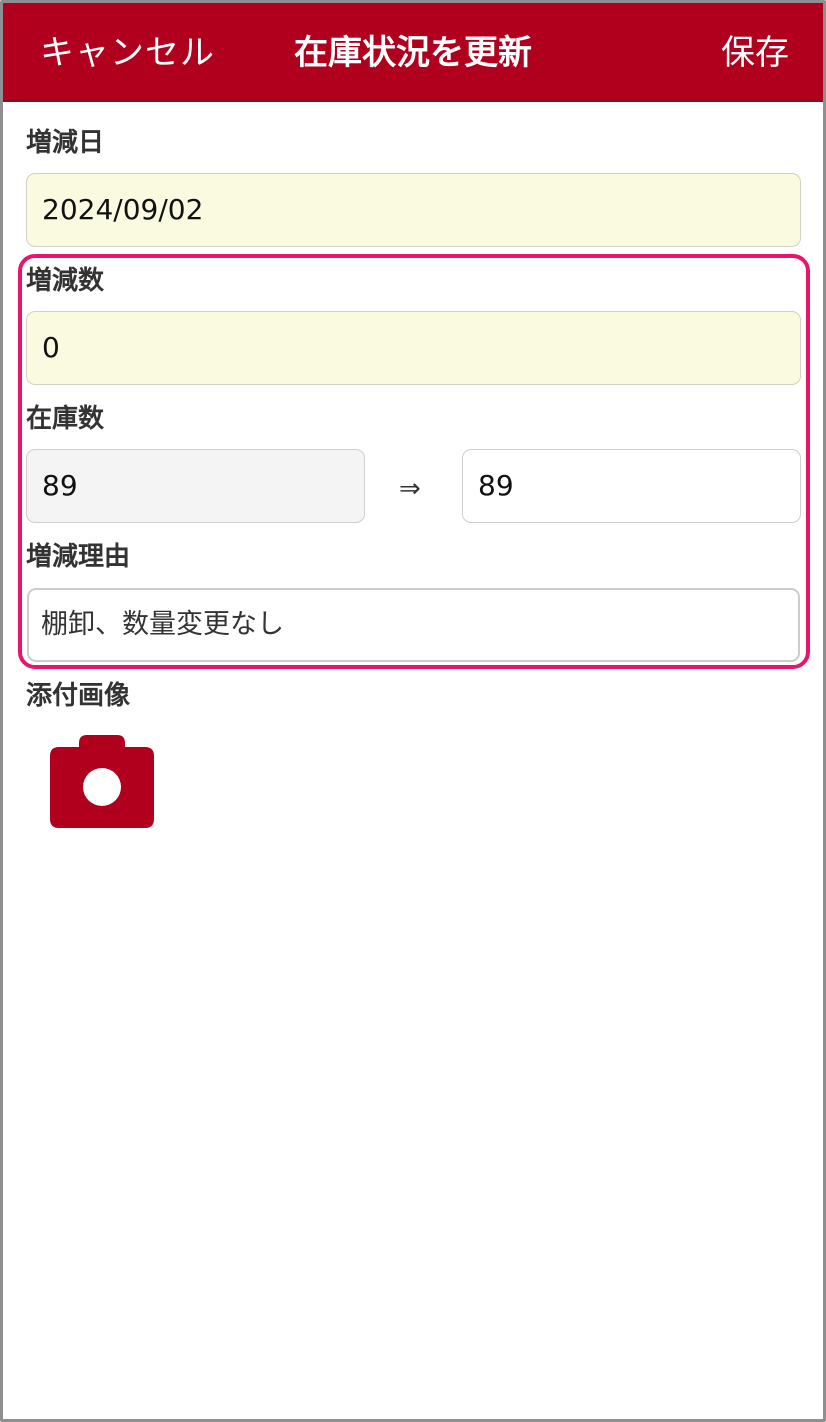 This screenshot has height=1422, width=826. What do you see at coordinates (413, 625) in the screenshot?
I see `reason-field: 棚卸、数量変更なし` at bounding box center [413, 625].